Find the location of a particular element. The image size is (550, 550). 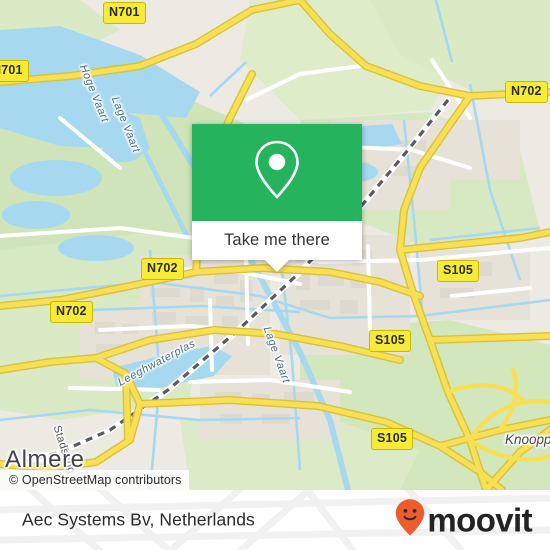

moovit-brand: moovit is located at coordinates (464, 520).